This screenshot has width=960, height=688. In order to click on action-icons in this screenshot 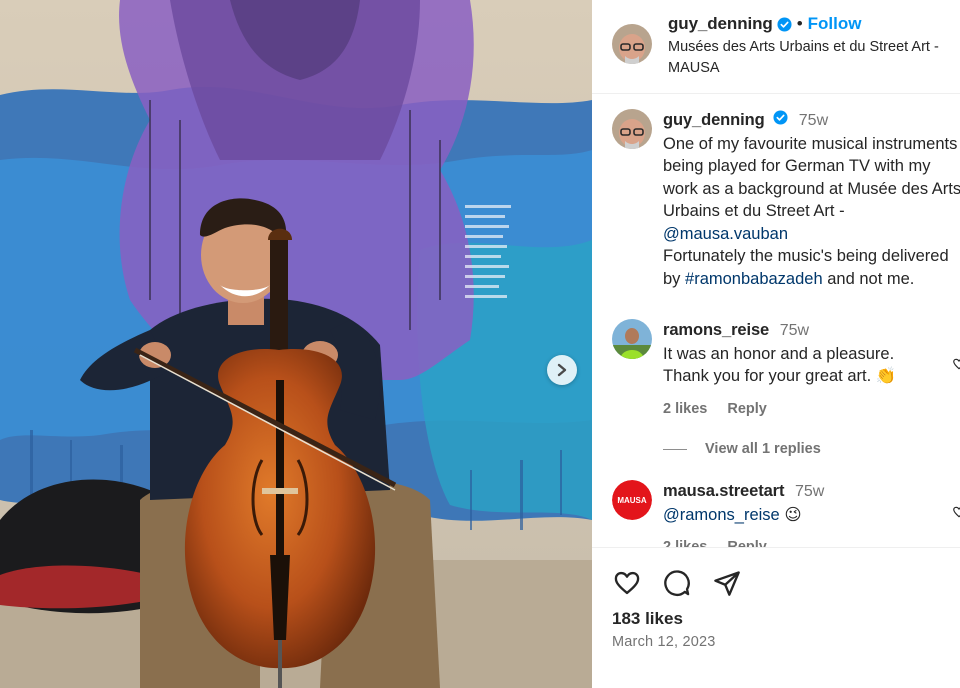, I will do `click(687, 583)`.